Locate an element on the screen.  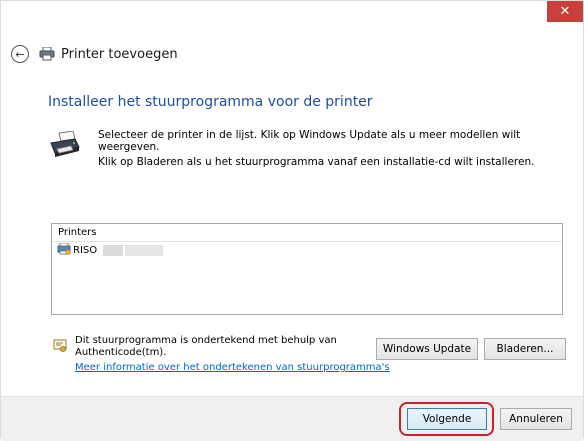
nav-bar: ← Printer toevoegen is located at coordinates (94, 54).